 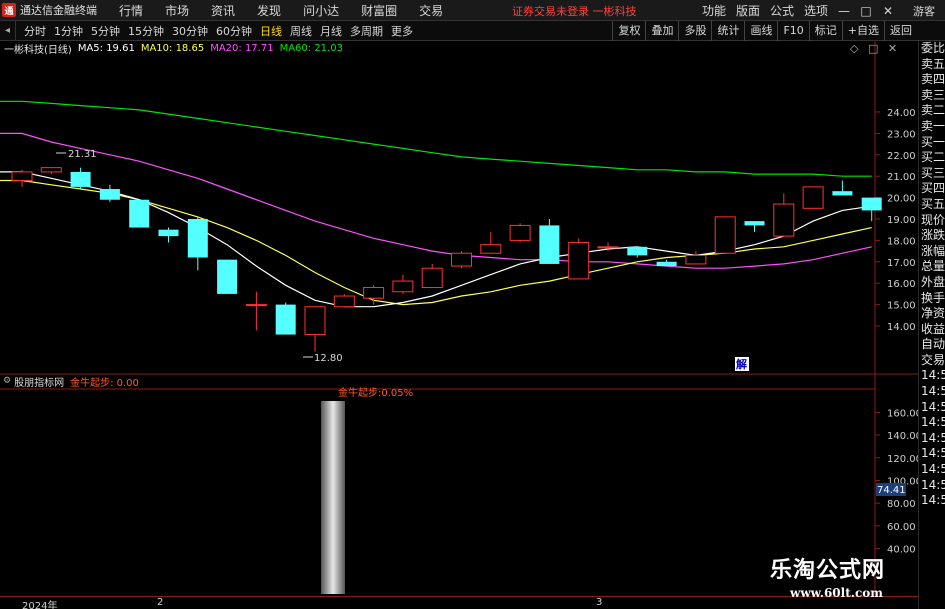 I want to click on maximize-pane-icon: □, so click(x=873, y=48).